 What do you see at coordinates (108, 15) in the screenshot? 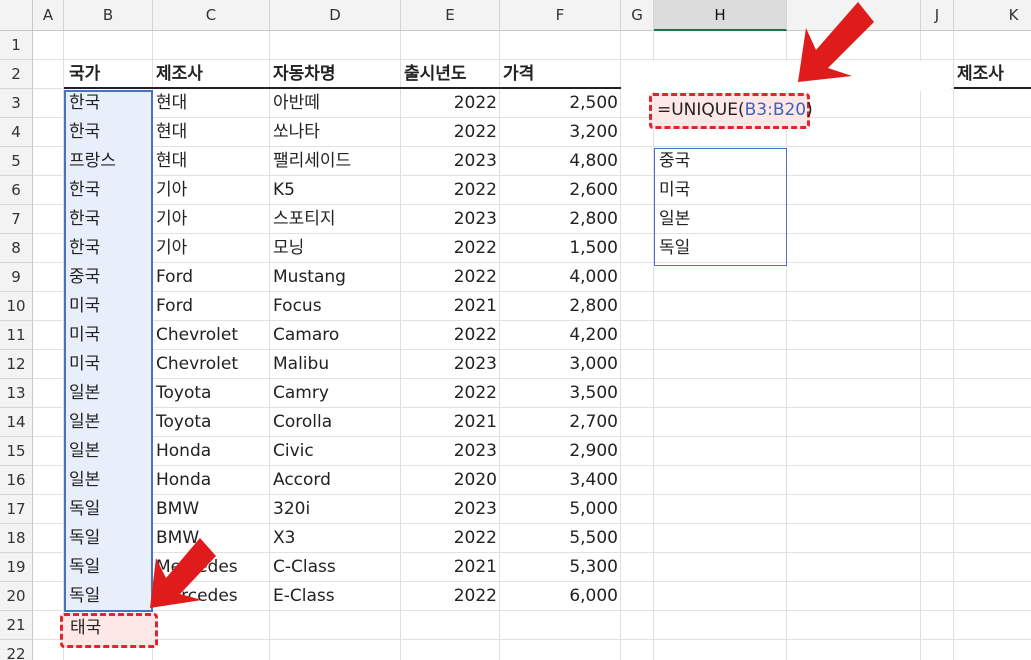
I see `column-header-b: B` at bounding box center [108, 15].